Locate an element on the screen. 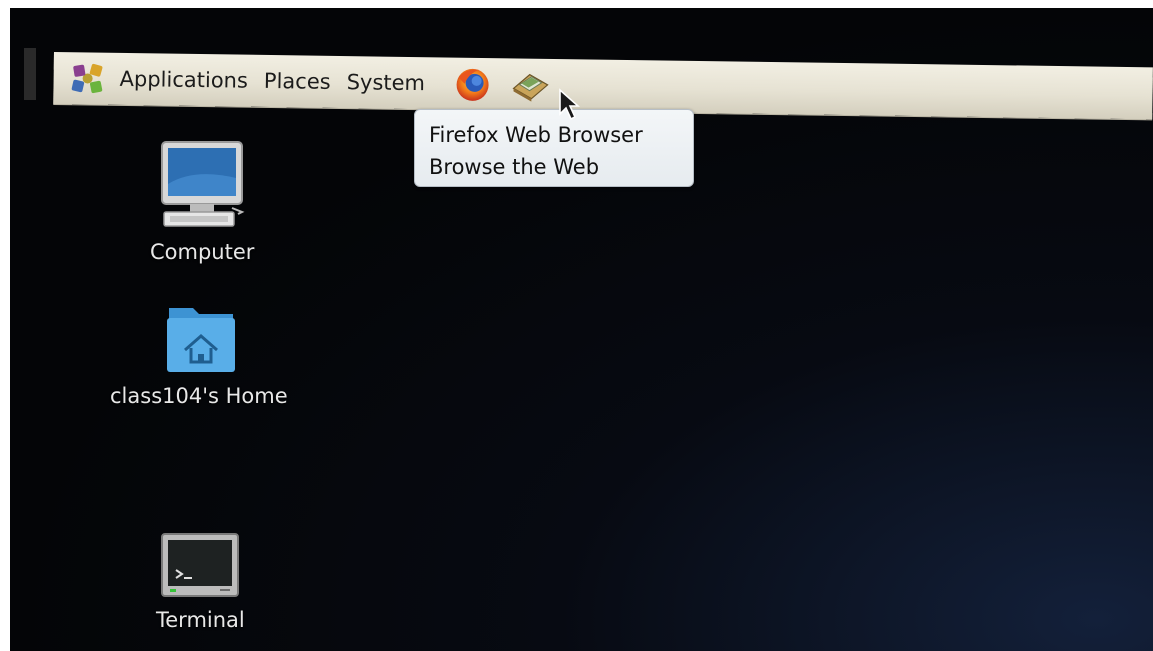  desktop-icon-label: class104's Home is located at coordinates (199, 396).